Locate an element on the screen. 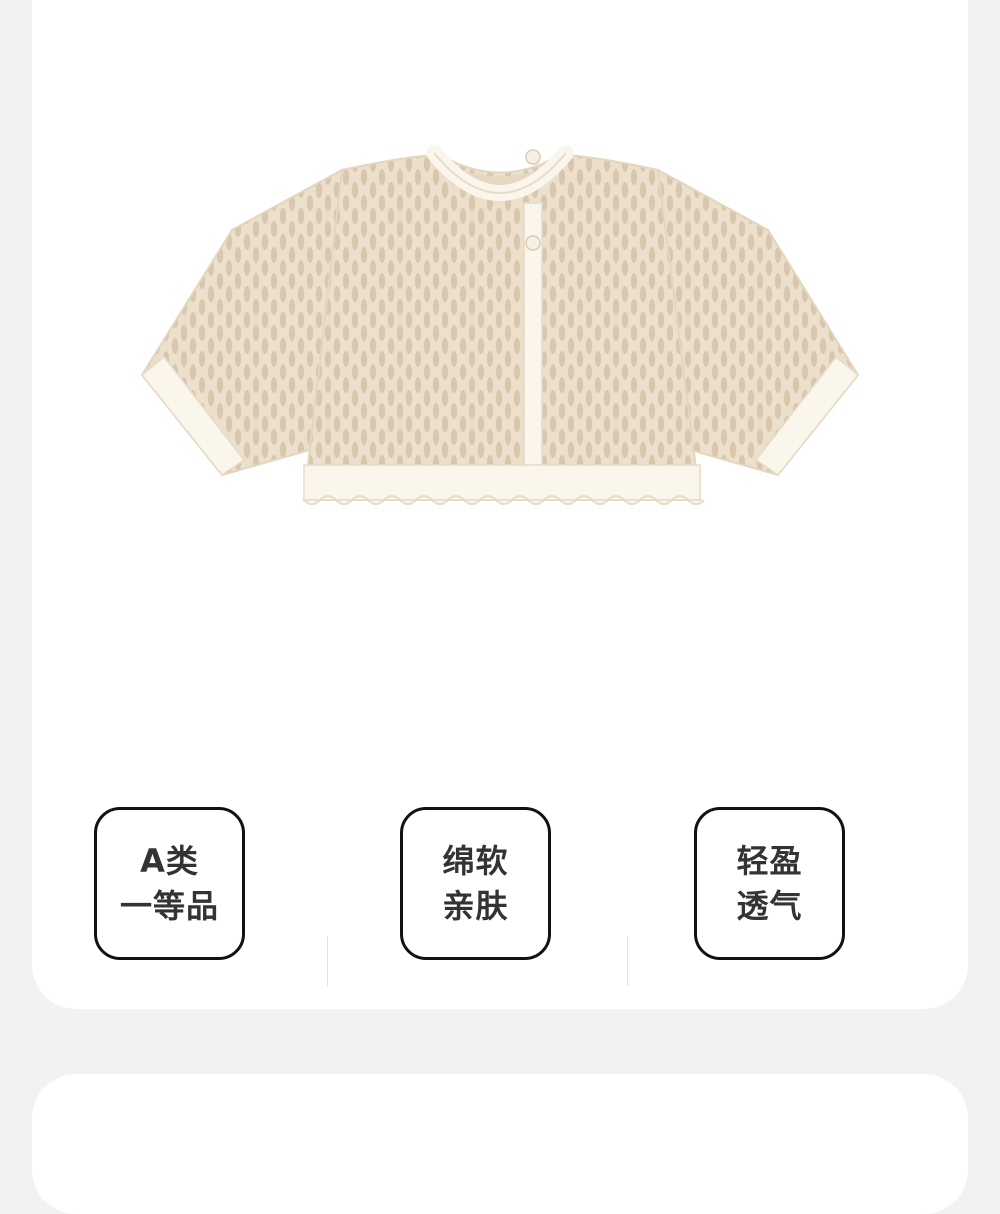 The image size is (1000, 1214). feature-badge-text: A类 is located at coordinates (169, 860).